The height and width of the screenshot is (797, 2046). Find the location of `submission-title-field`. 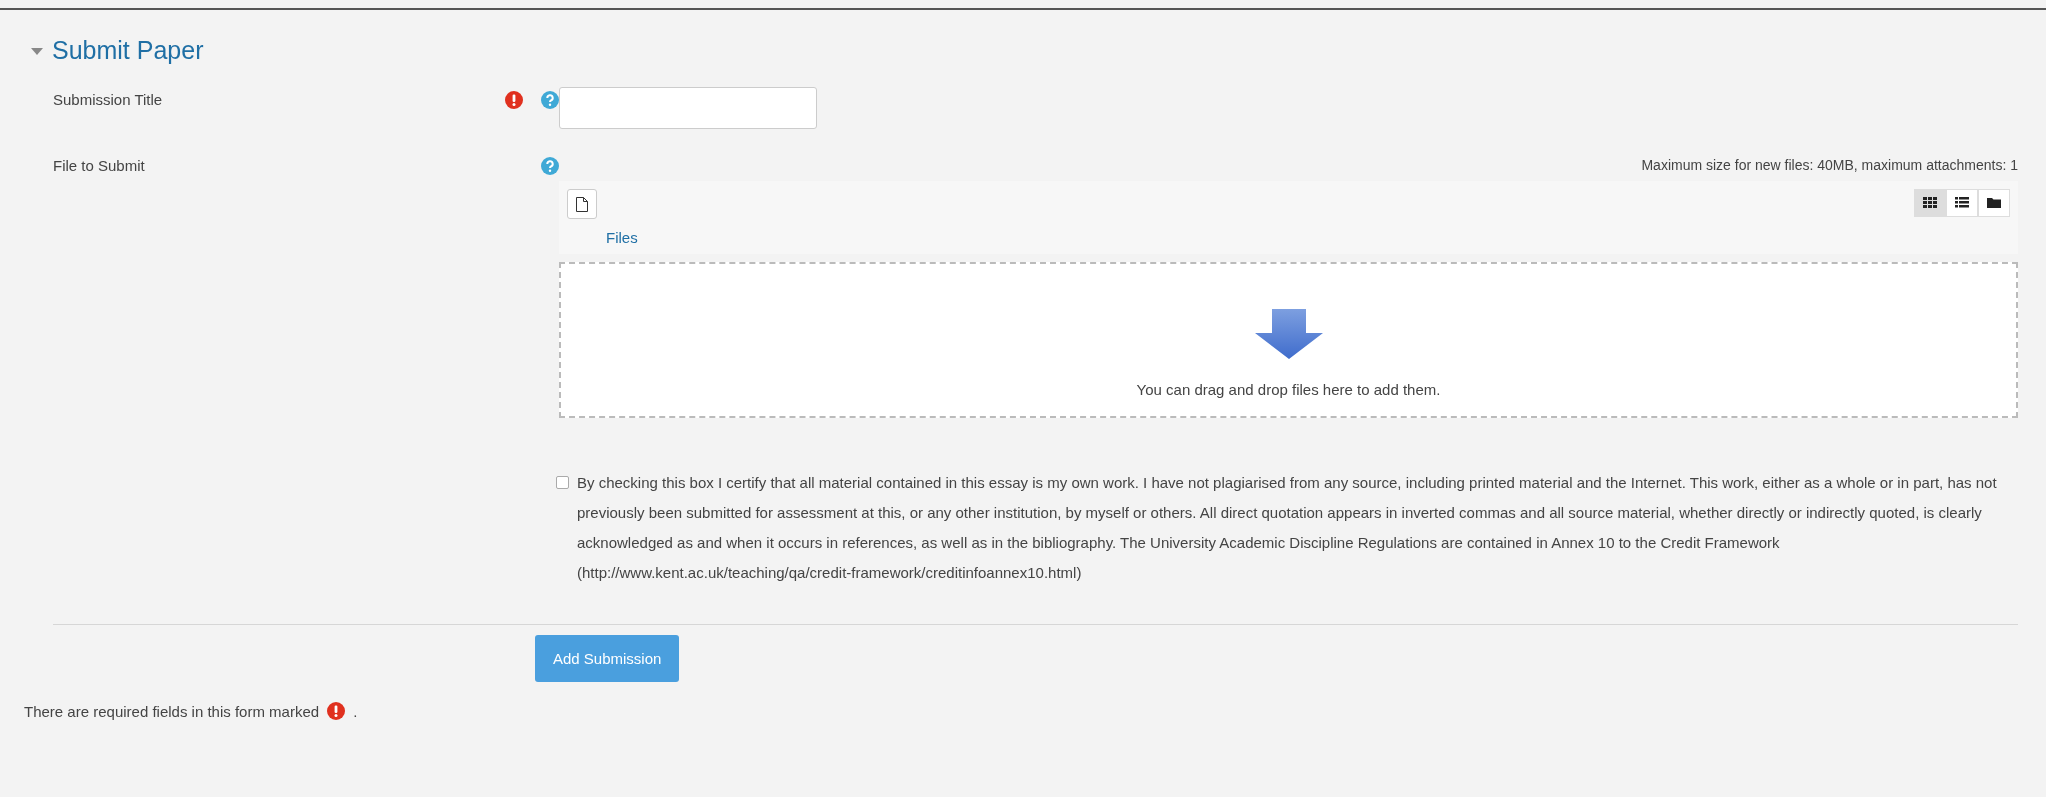

submission-title-field is located at coordinates (688, 108).